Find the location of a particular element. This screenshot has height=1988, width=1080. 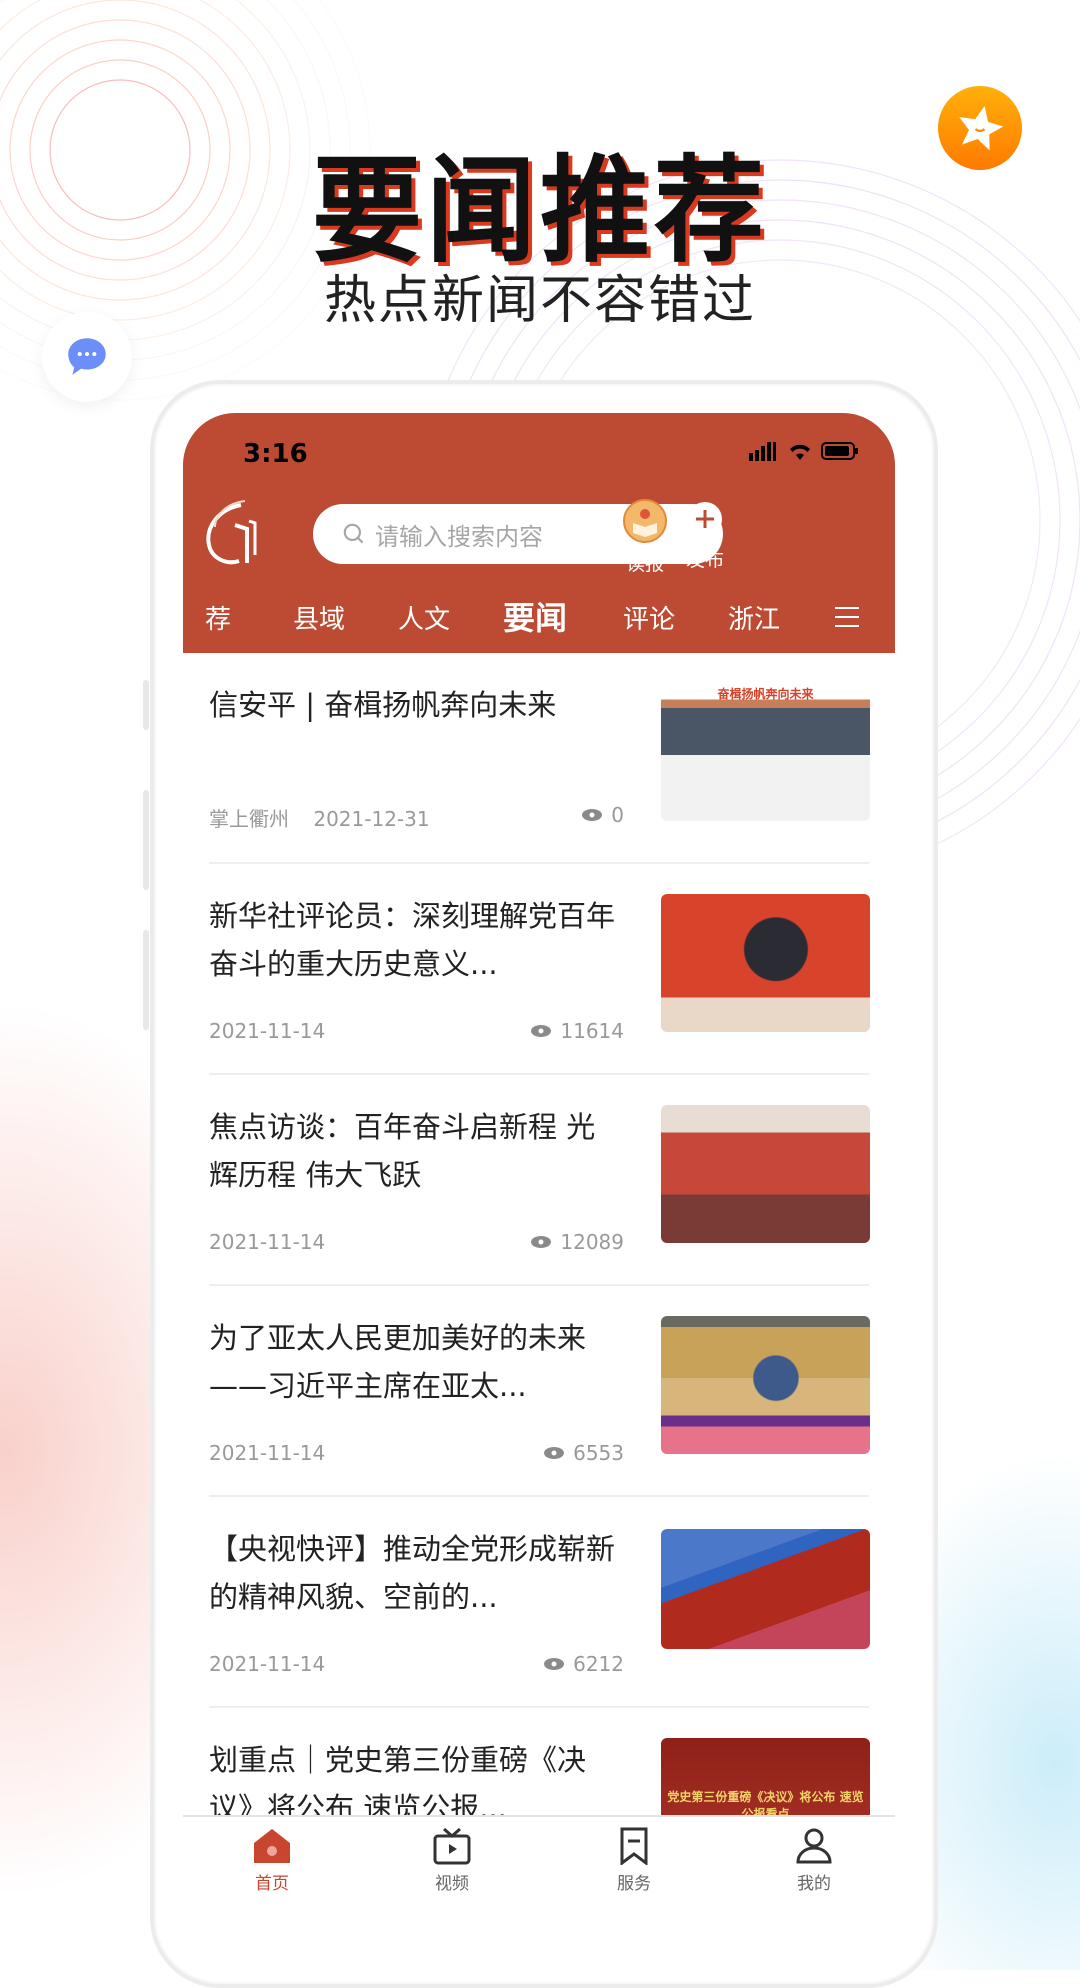

tab-commentary: 评论 is located at coordinates (649, 617).